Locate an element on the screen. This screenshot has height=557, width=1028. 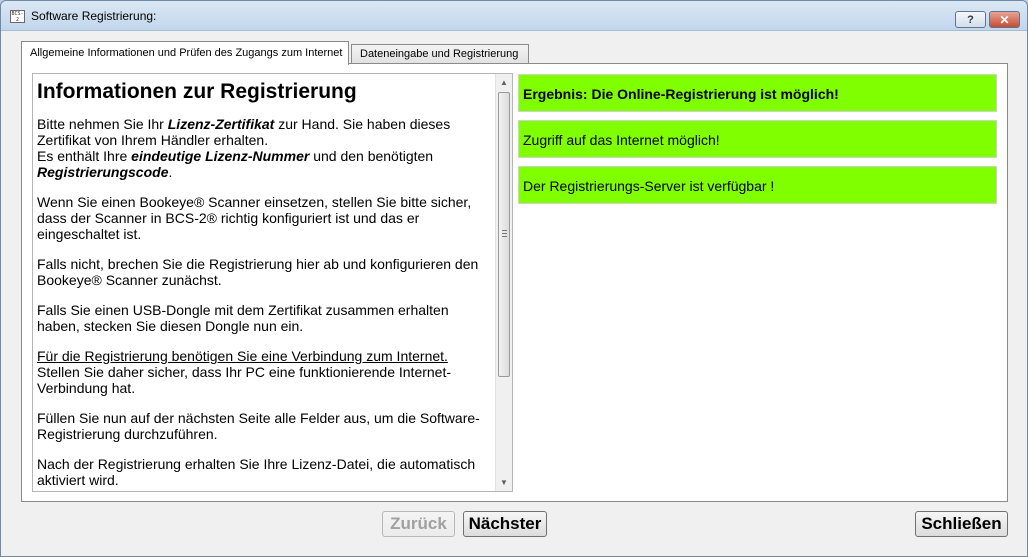
status-internet: Zugriff auf das Internet möglich! is located at coordinates (757, 139).